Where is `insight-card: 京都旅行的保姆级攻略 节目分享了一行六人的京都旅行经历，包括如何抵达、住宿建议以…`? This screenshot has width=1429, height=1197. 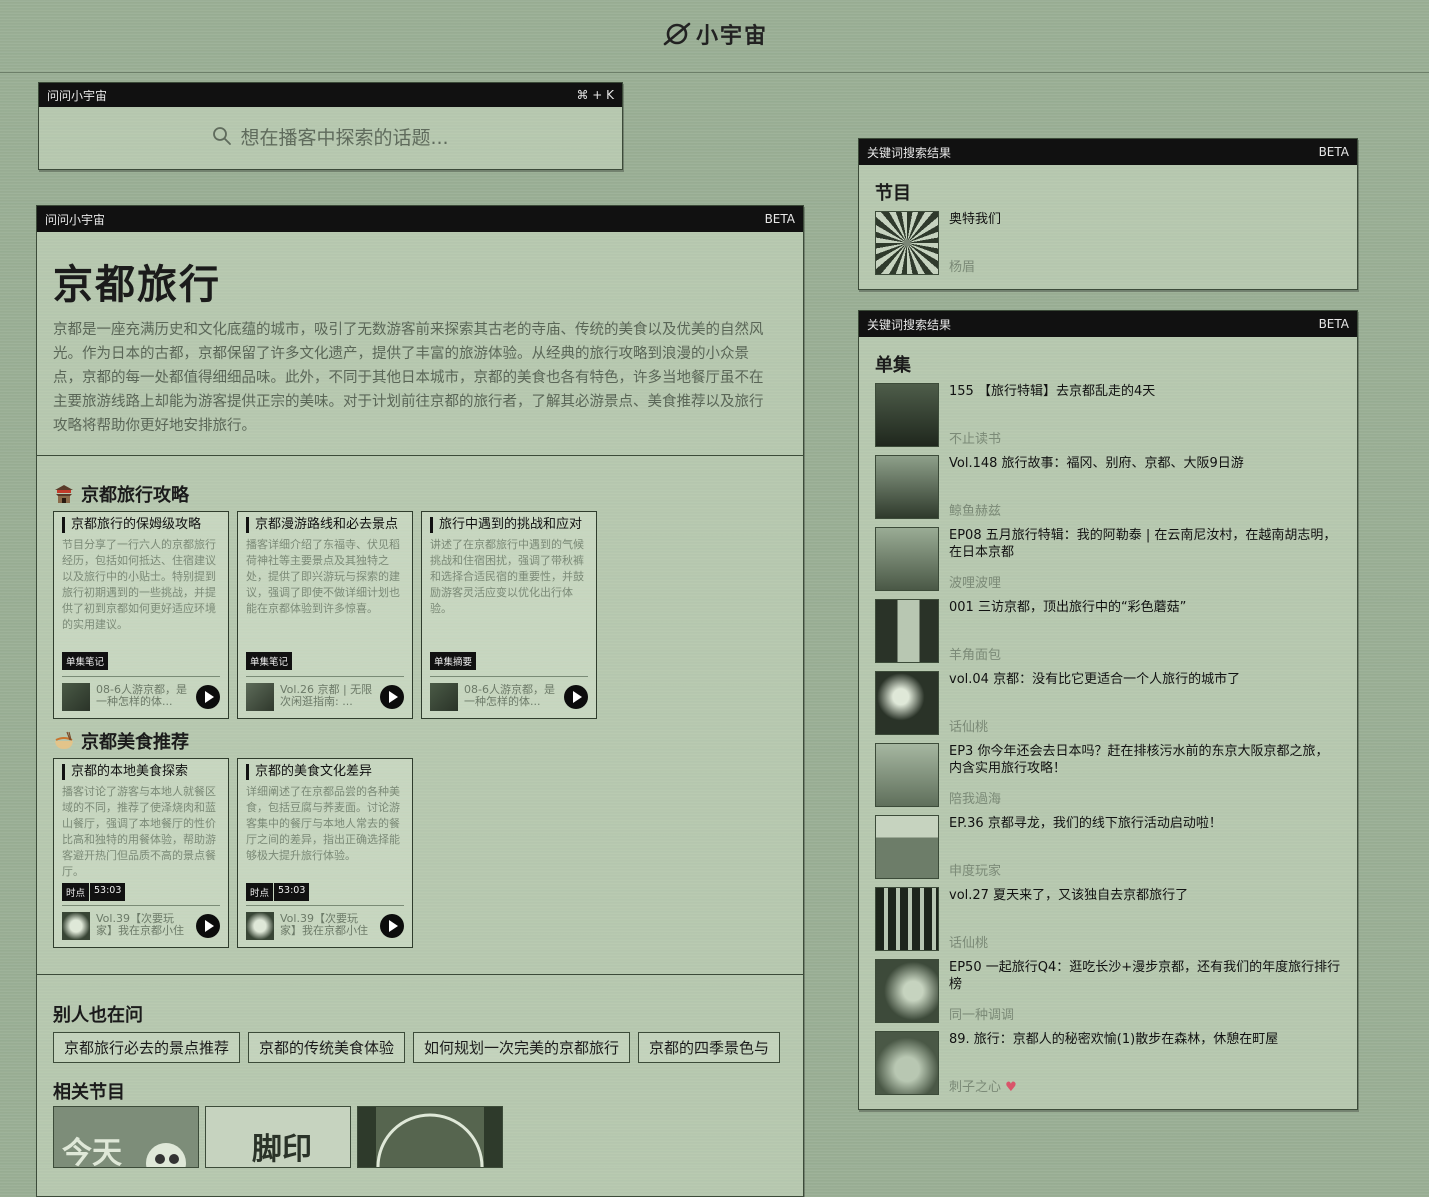 insight-card: 京都旅行的保姆级攻略 节目分享了一行六人的京都旅行经历，包括如何抵达、住宿建议以… is located at coordinates (141, 615).